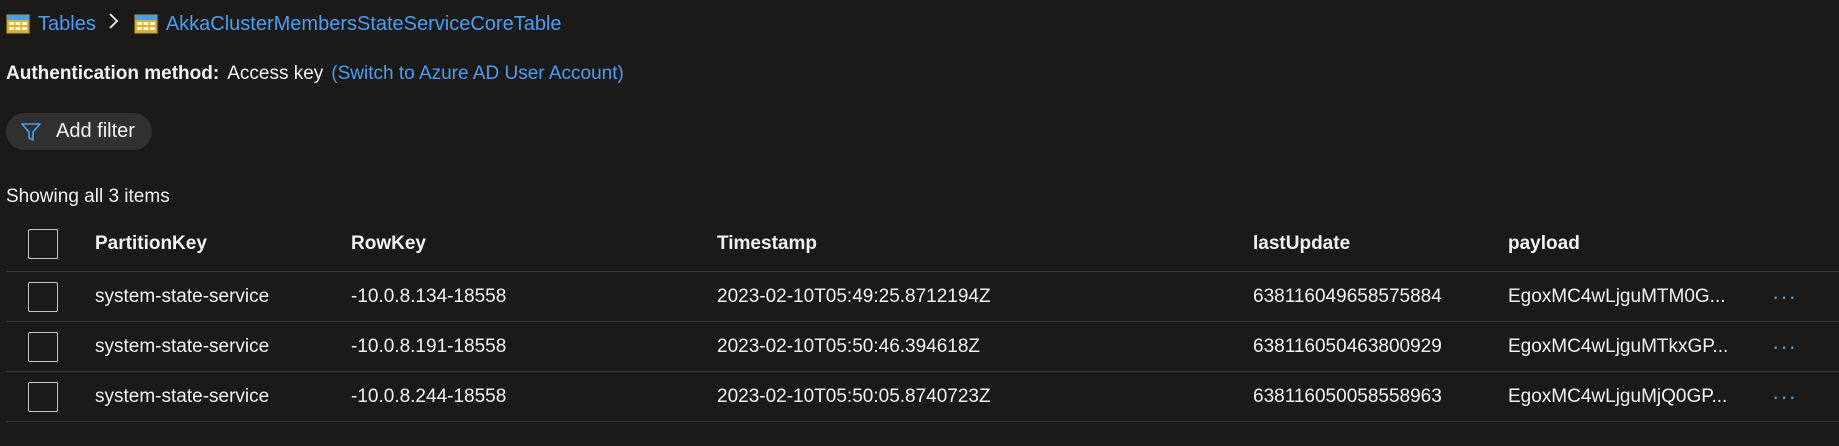 The width and height of the screenshot is (1839, 446). Describe the element at coordinates (429, 296) in the screenshot. I see `cell-rowkey: -10.0.8.134-18558` at that location.